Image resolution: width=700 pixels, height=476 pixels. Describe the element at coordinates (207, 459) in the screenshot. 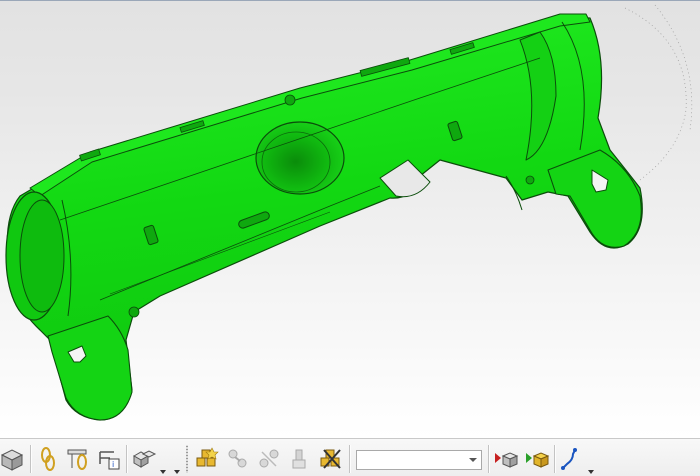

I see `assembly-star-icon` at that location.